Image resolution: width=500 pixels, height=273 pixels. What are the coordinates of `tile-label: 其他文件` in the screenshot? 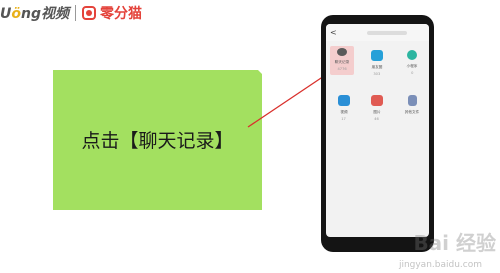 It's located at (412, 111).